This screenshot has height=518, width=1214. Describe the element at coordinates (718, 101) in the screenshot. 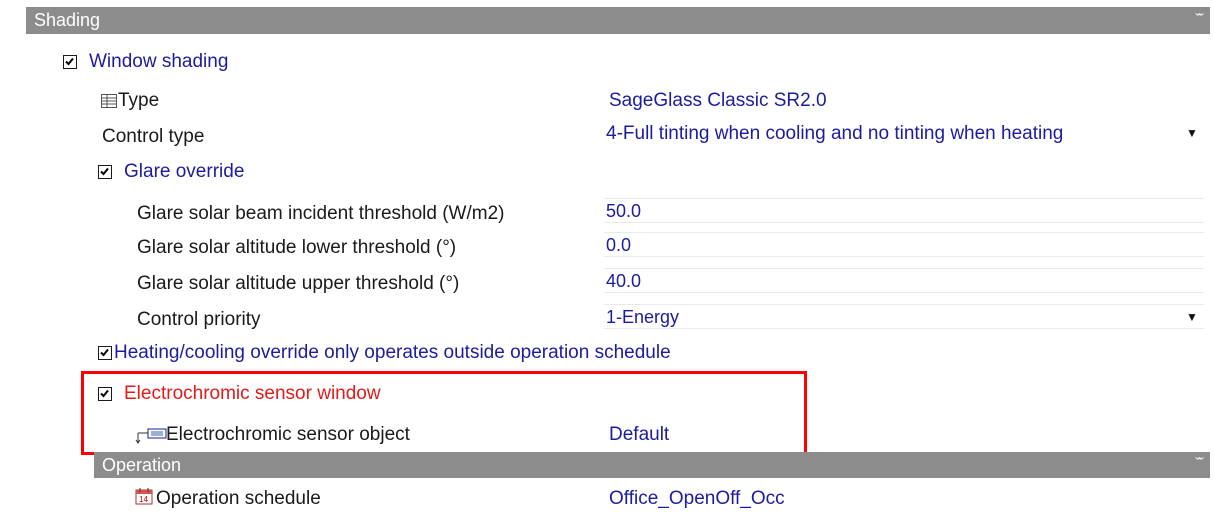

I see `type-value: SageGlass Classic SR2.0` at that location.